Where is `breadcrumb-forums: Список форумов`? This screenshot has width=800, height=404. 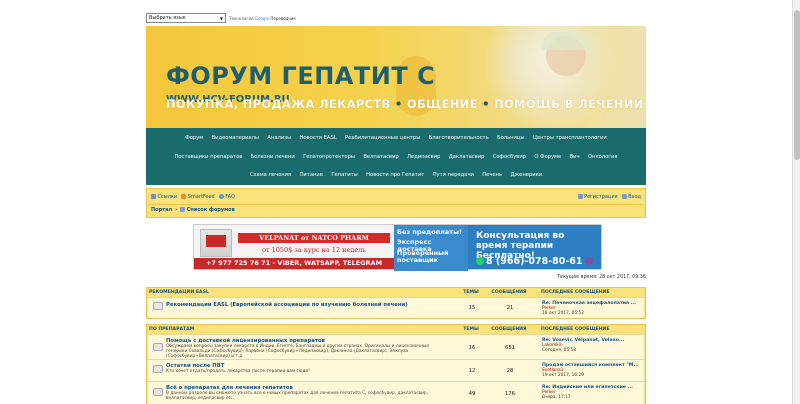 breadcrumb-forums: Список форумов is located at coordinates (207, 210).